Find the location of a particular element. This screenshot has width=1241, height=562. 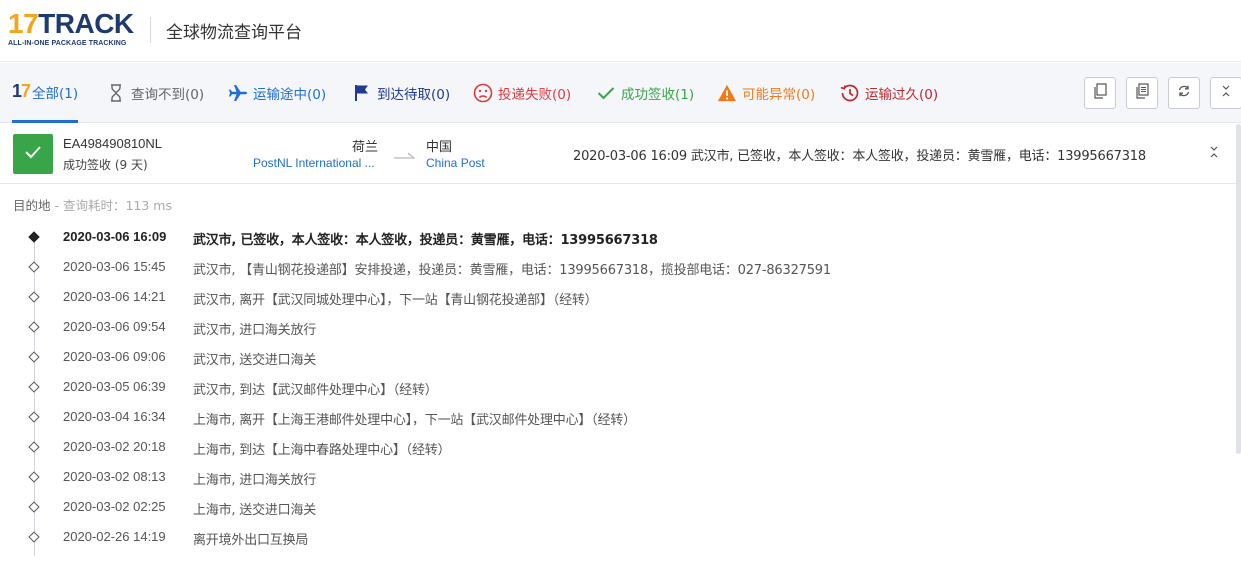

tracking-number: EA498490810NL is located at coordinates (112, 143).